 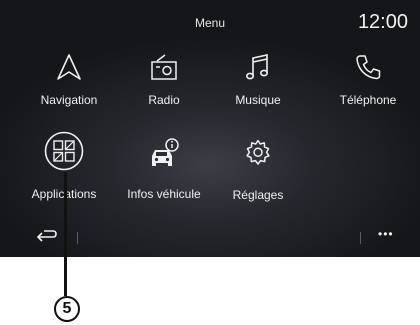 I want to click on music-note-icon, so click(x=256, y=67).